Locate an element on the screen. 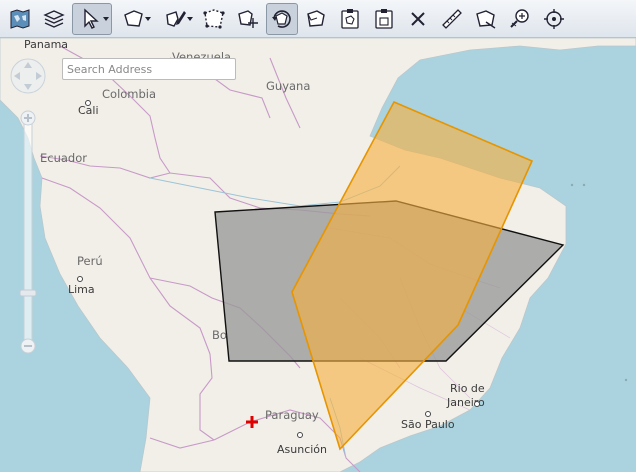  label-peru: Perú is located at coordinates (90, 261).